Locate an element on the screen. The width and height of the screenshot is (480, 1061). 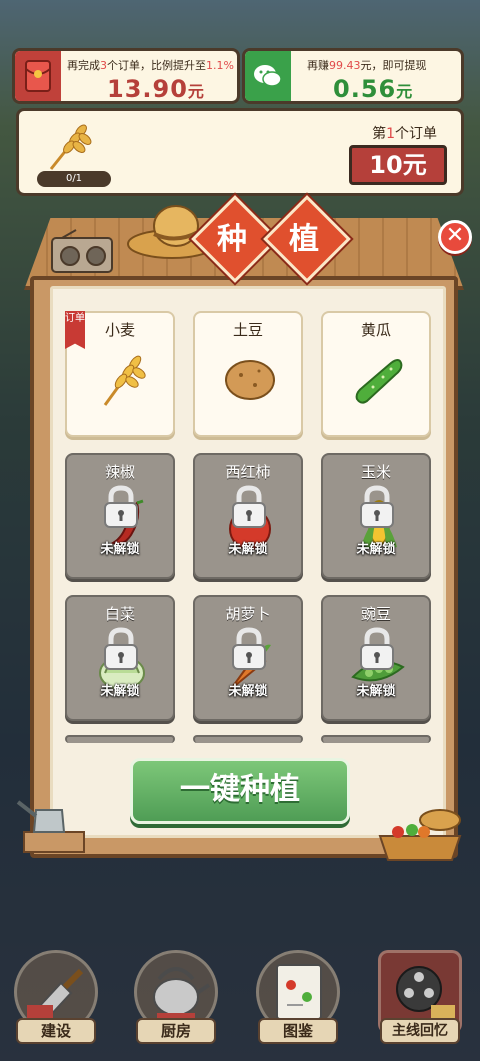
cash-amount: 13.90元 is located at coordinates (156, 89).